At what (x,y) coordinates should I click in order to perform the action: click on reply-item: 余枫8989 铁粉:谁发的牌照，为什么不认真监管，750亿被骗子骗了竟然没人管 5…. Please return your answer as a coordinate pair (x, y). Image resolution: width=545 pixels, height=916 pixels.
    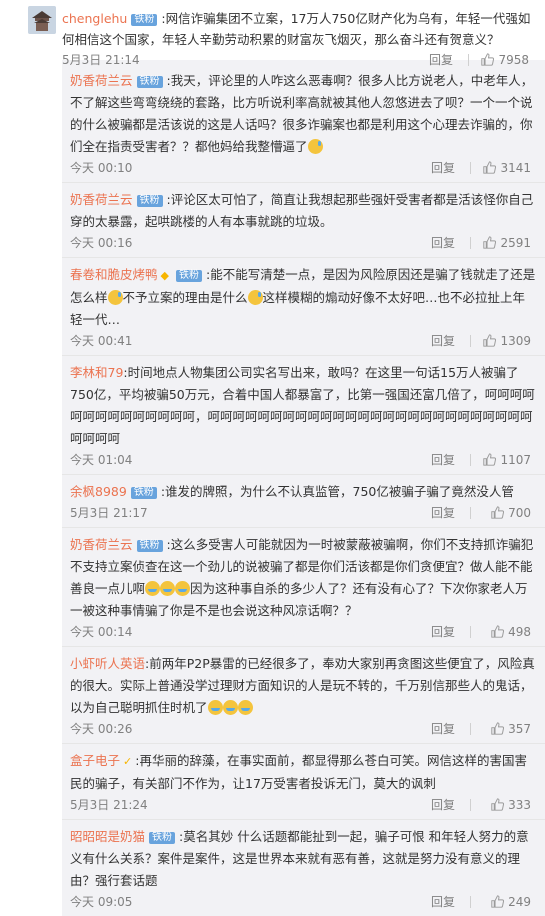
    Looking at the image, I should click on (303, 501).